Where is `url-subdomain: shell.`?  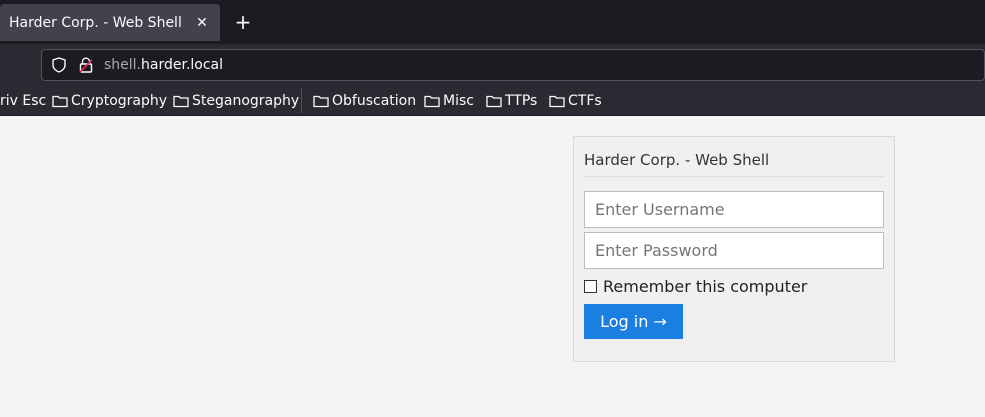 url-subdomain: shell. is located at coordinates (123, 65).